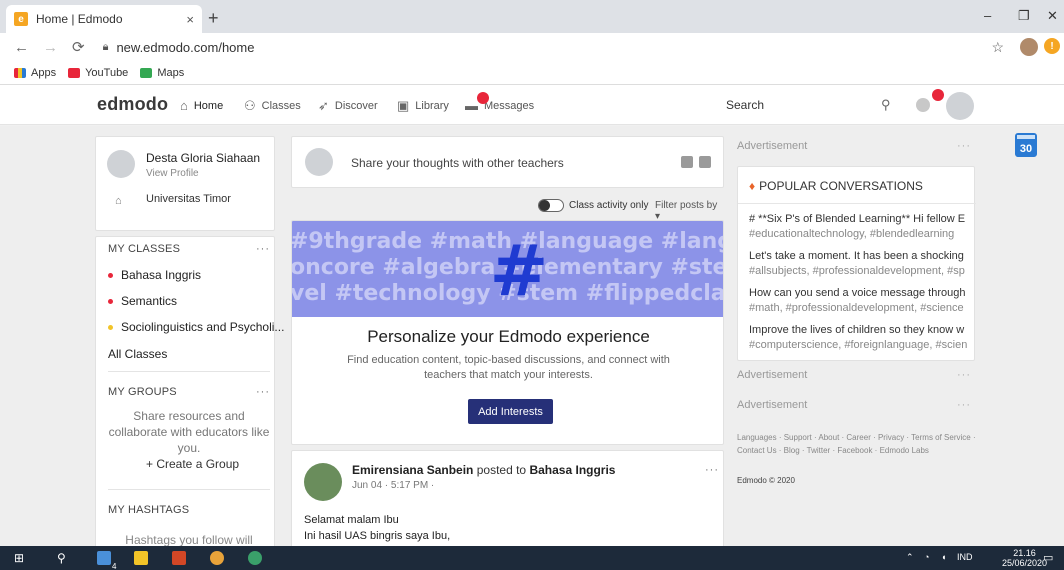 The width and height of the screenshot is (1064, 570). What do you see at coordinates (149, 301) in the screenshot?
I see `class-label: Semantics` at bounding box center [149, 301].